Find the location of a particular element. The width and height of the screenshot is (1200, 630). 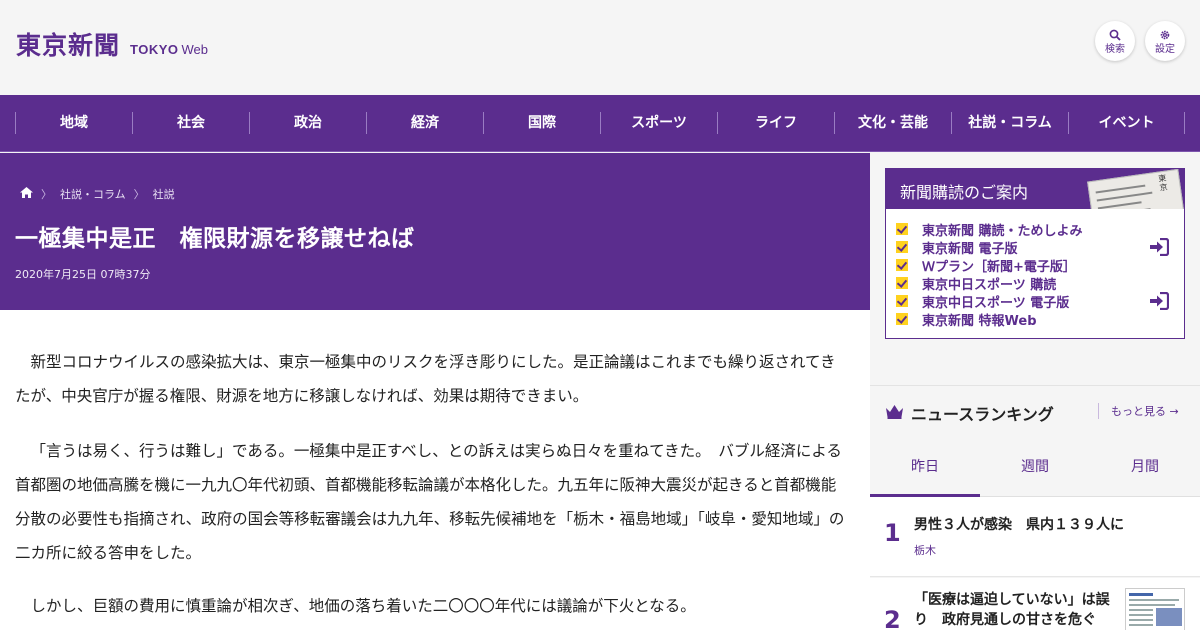

ranking-tabs: 昨日 週間 月間 is located at coordinates (1035, 471).